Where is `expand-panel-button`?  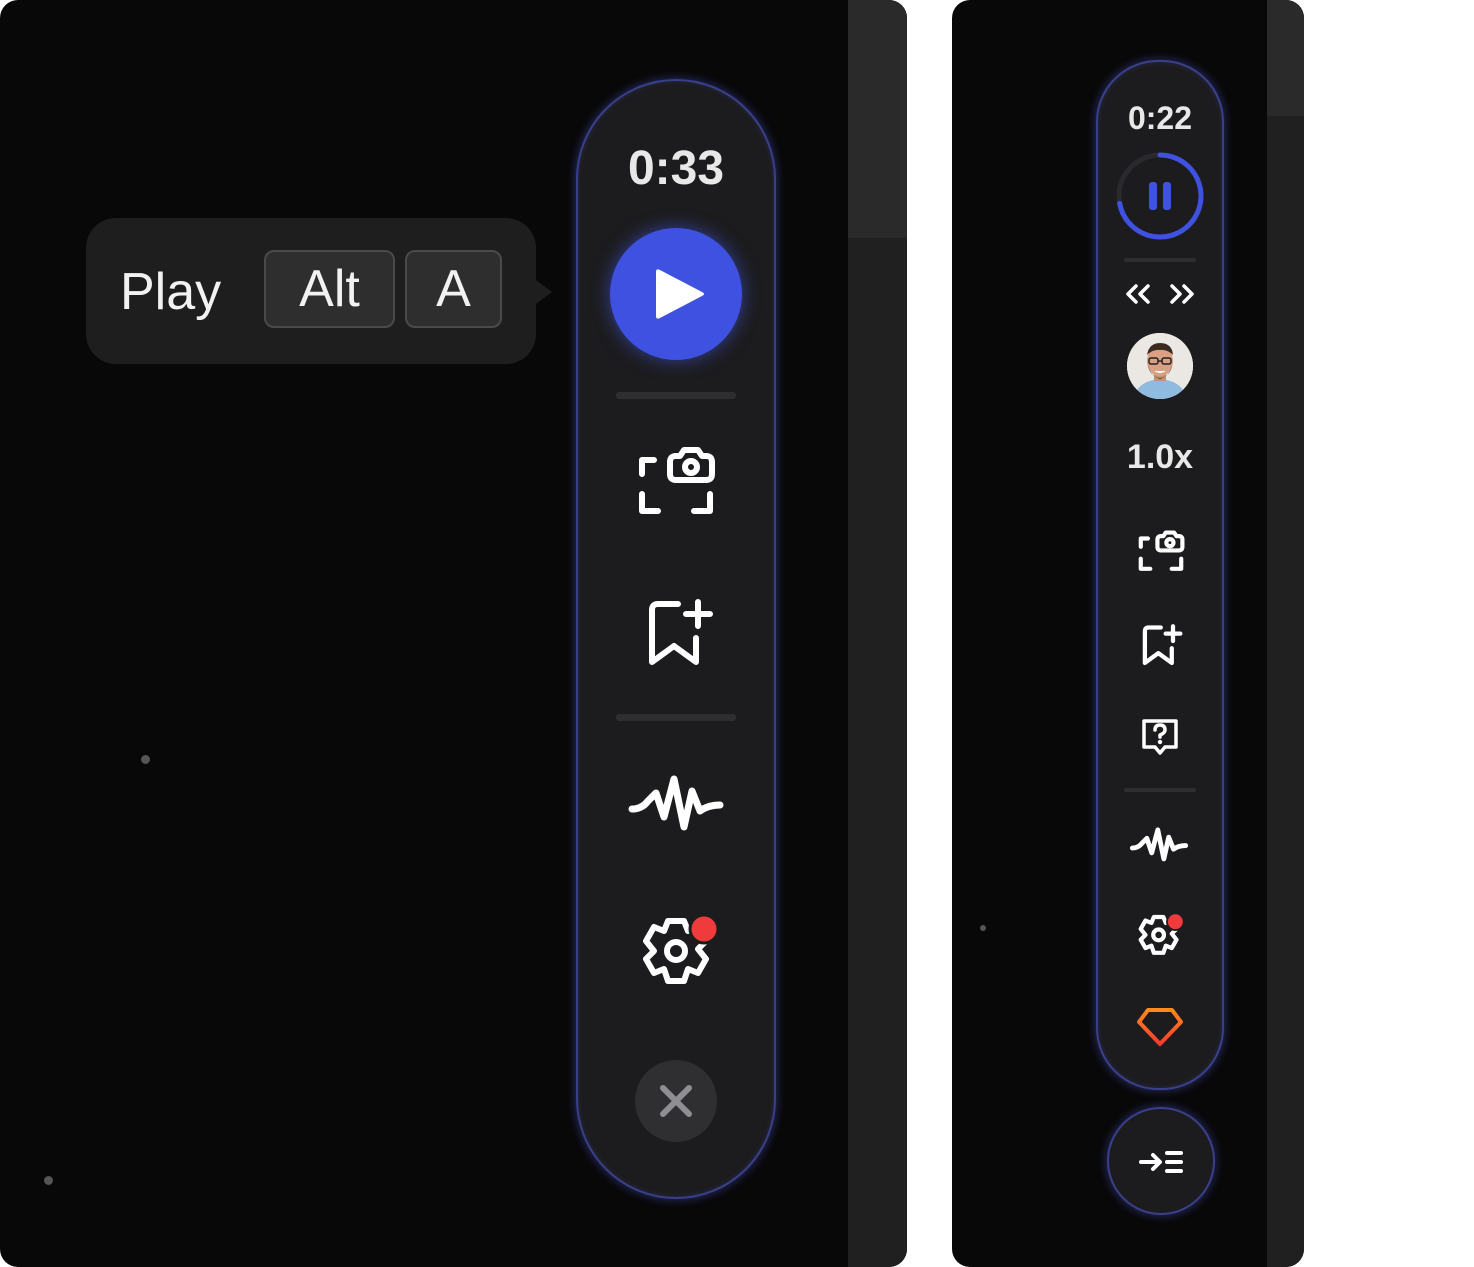
expand-panel-button is located at coordinates (1161, 1161).